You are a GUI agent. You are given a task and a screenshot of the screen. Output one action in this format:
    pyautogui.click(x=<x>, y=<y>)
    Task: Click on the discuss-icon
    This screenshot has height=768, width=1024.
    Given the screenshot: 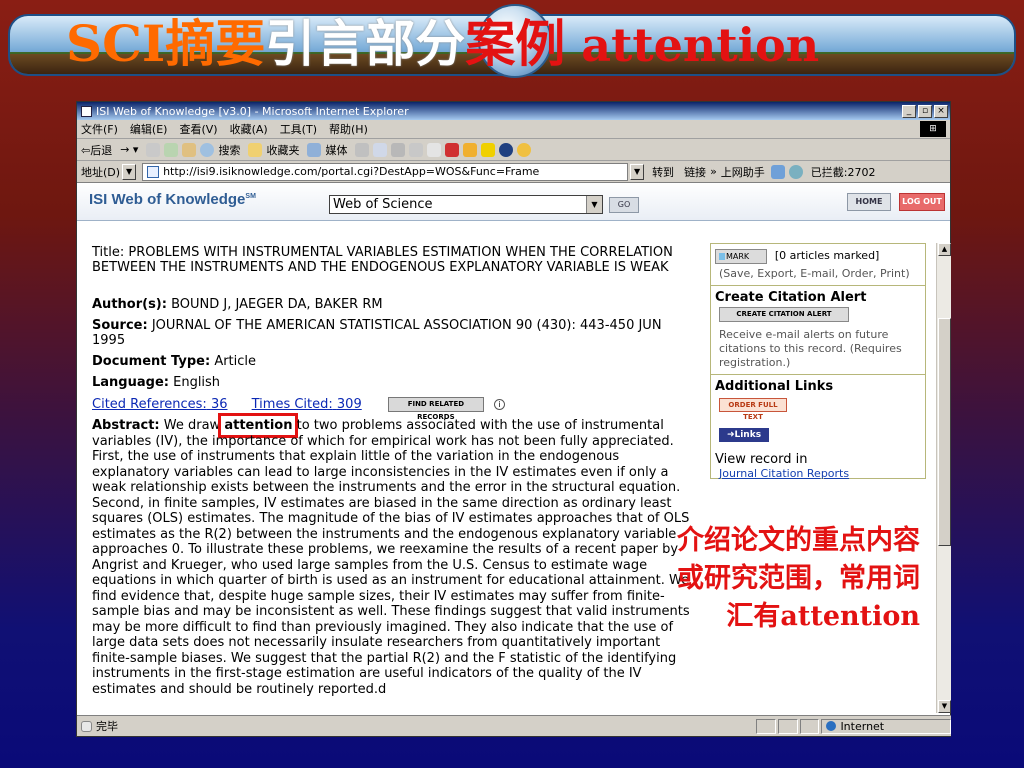 What is the action you would take?
    pyautogui.click(x=434, y=149)
    